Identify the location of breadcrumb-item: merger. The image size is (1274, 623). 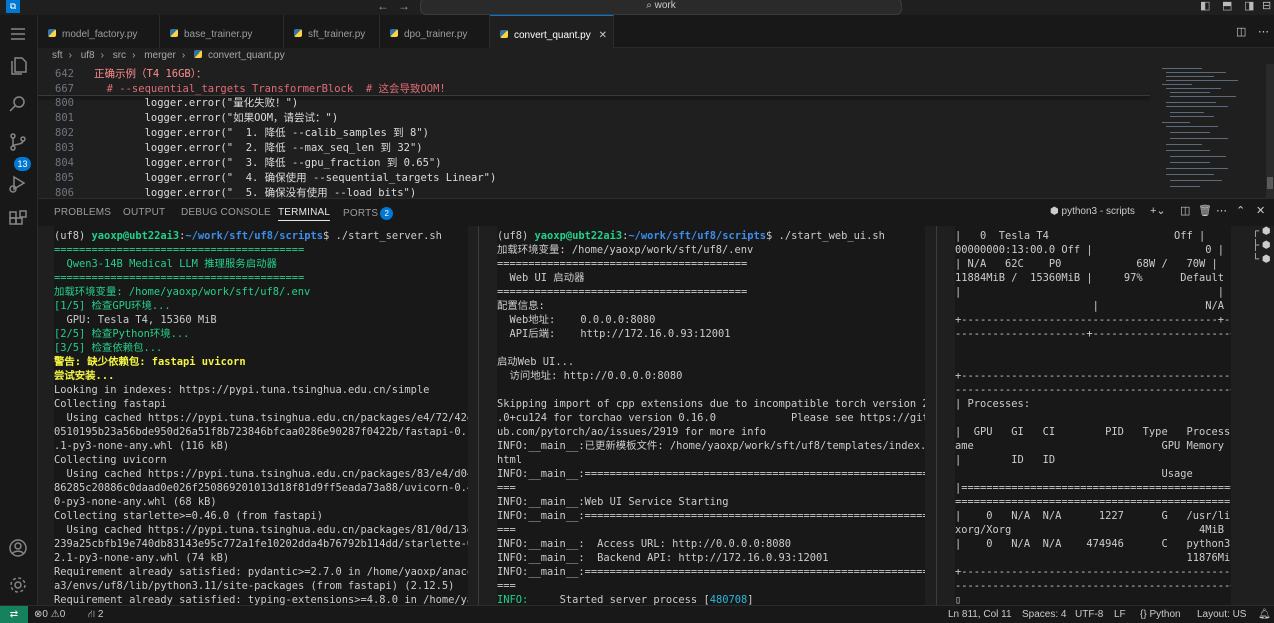
(160, 55).